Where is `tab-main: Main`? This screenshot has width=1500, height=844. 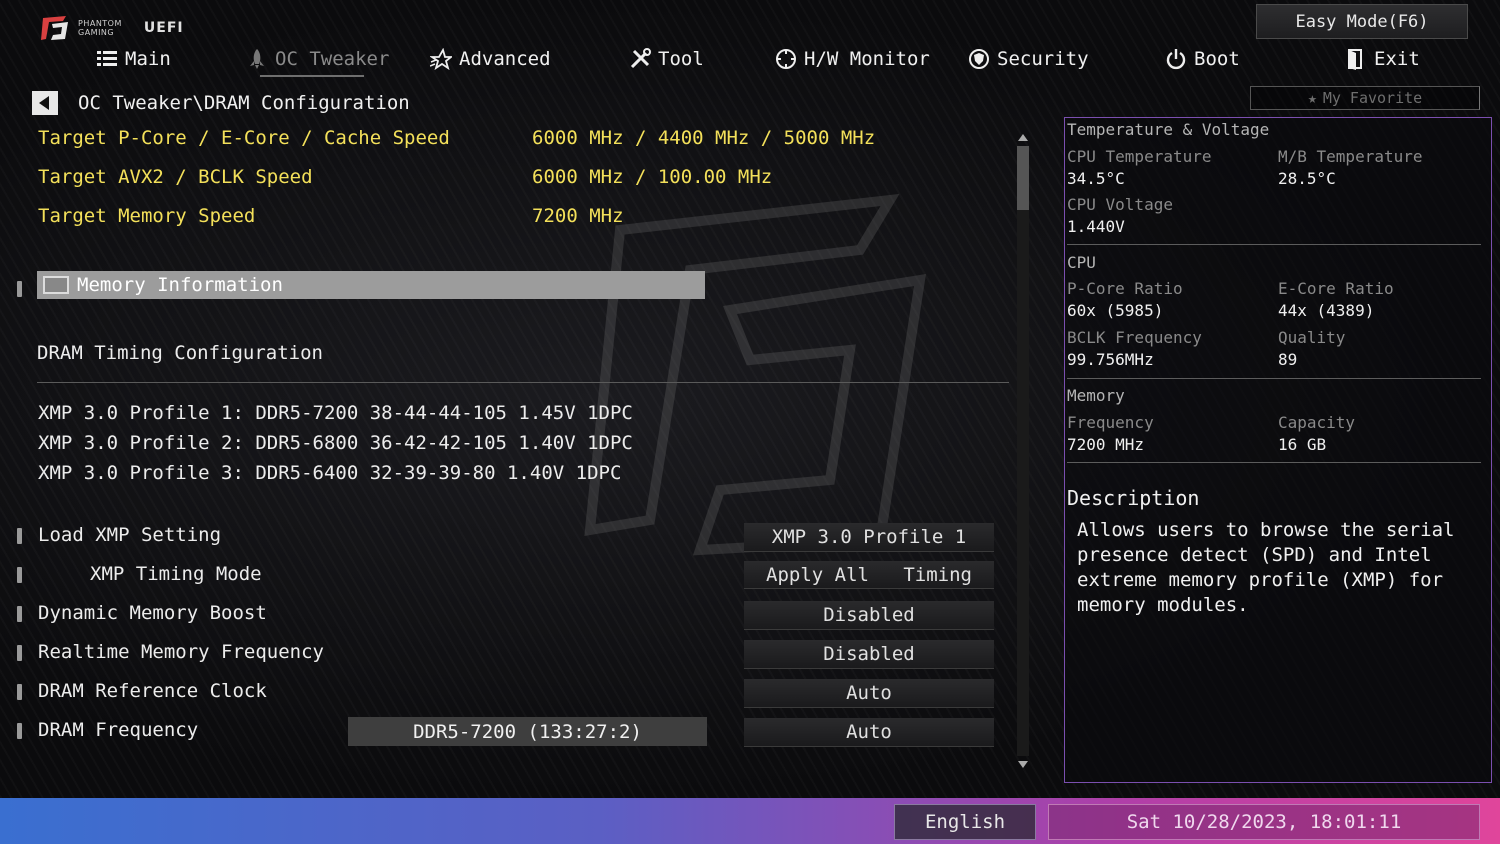 tab-main: Main is located at coordinates (133, 59).